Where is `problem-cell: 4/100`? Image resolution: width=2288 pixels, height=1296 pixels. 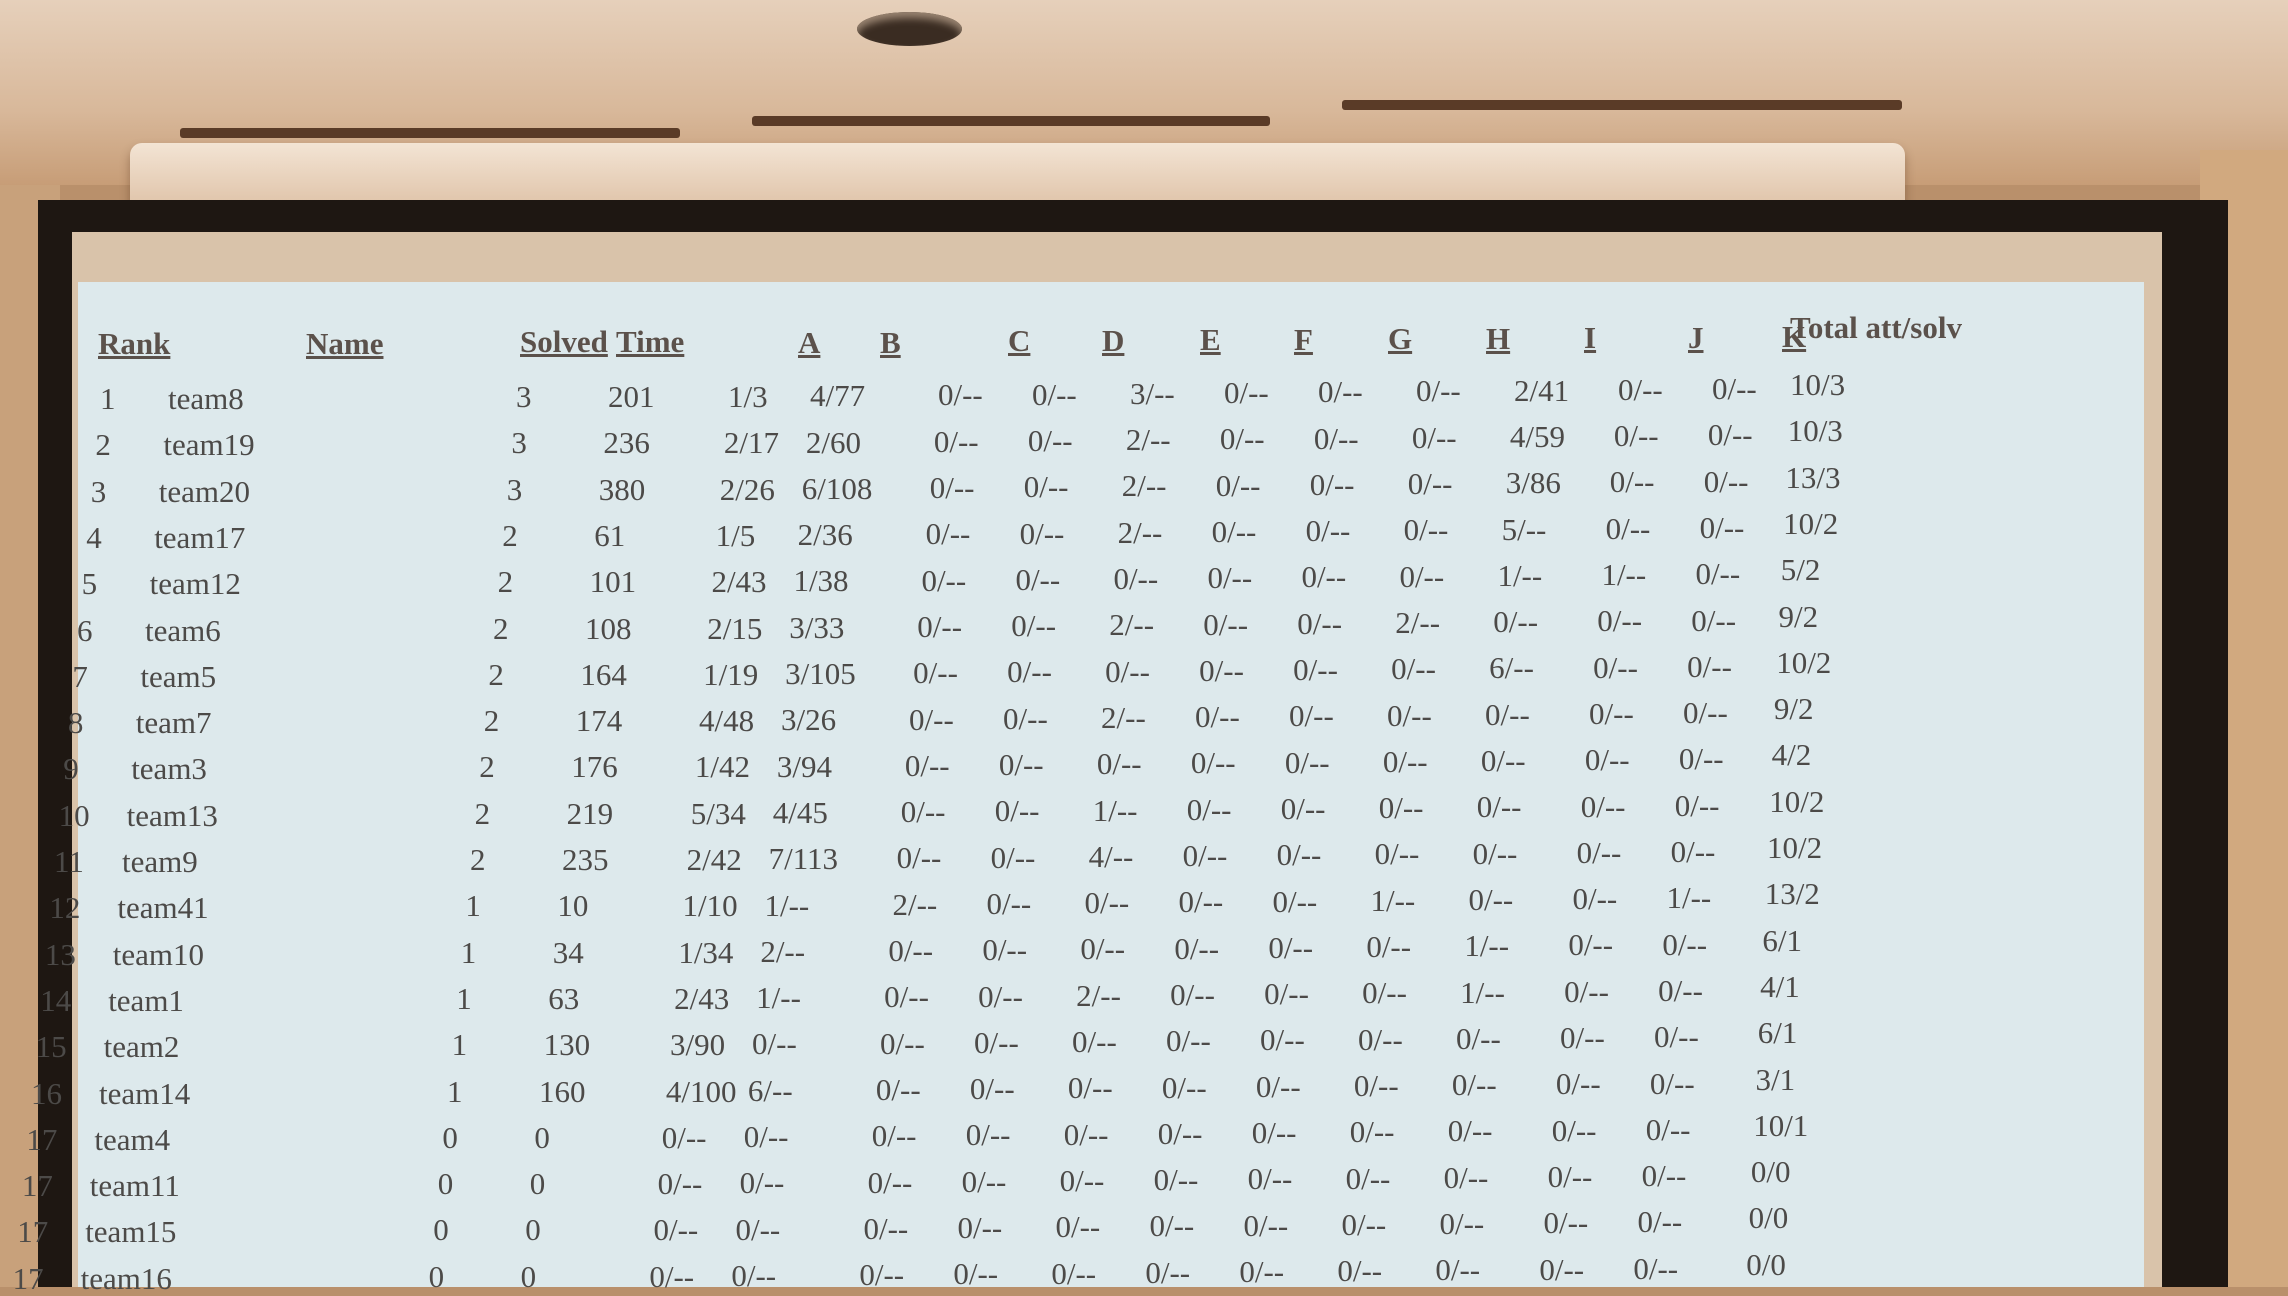 problem-cell: 4/100 is located at coordinates (701, 1091).